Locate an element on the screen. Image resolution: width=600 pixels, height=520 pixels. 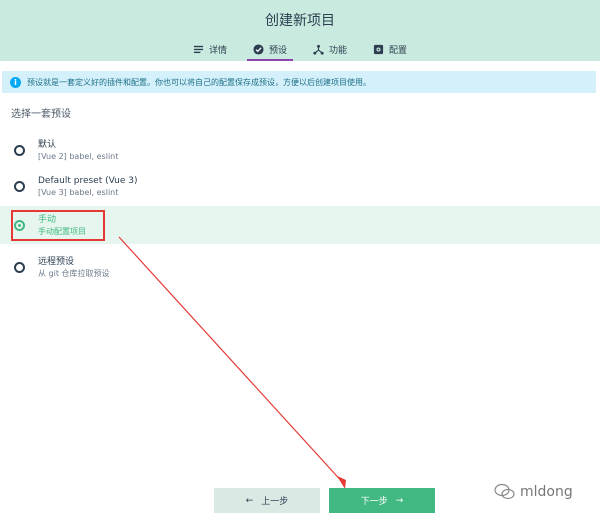
arrow-right-icon: → is located at coordinates (399, 500).